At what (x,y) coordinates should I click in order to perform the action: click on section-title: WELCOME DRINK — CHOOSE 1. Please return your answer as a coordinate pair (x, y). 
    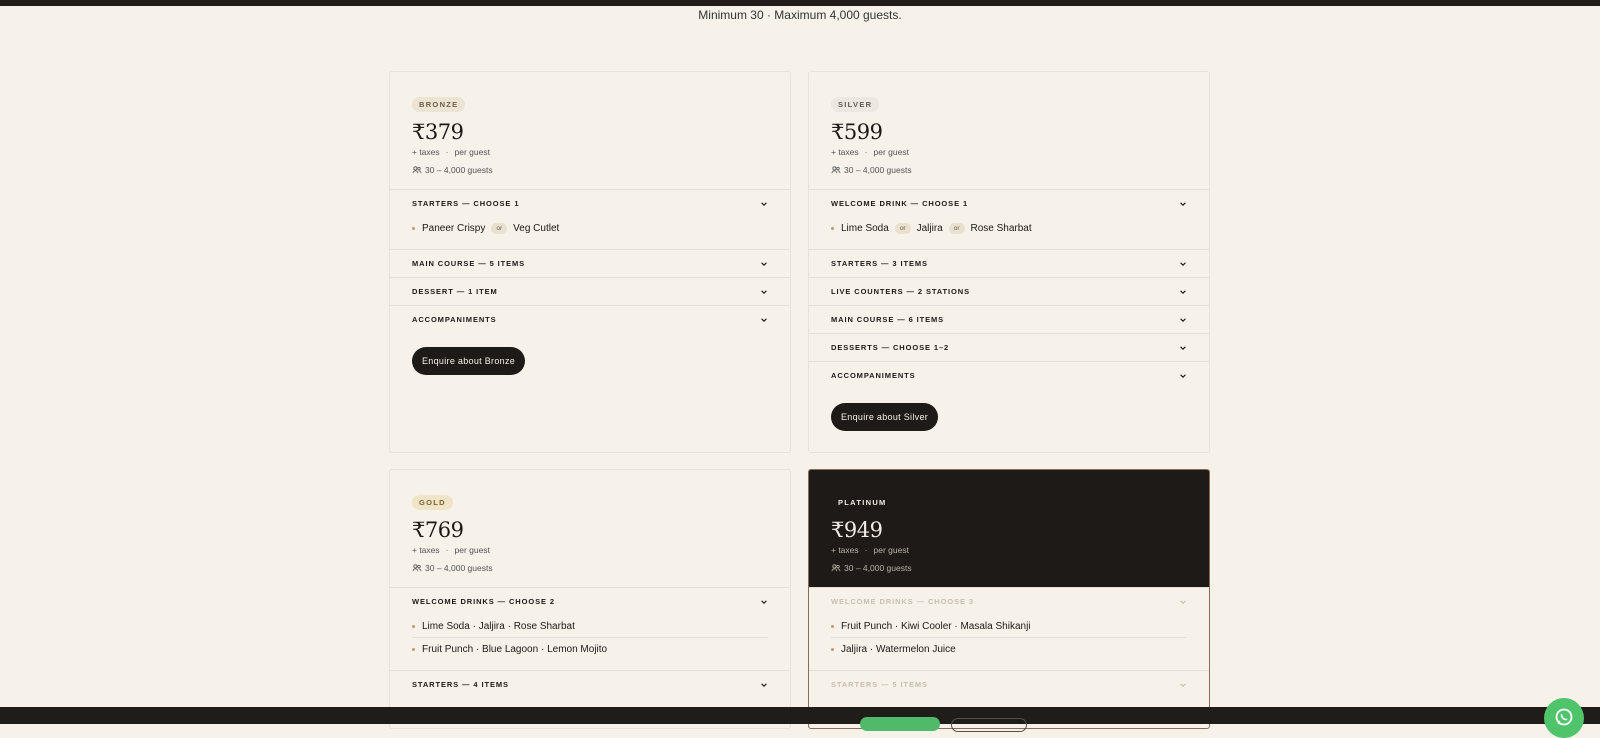
    Looking at the image, I should click on (900, 203).